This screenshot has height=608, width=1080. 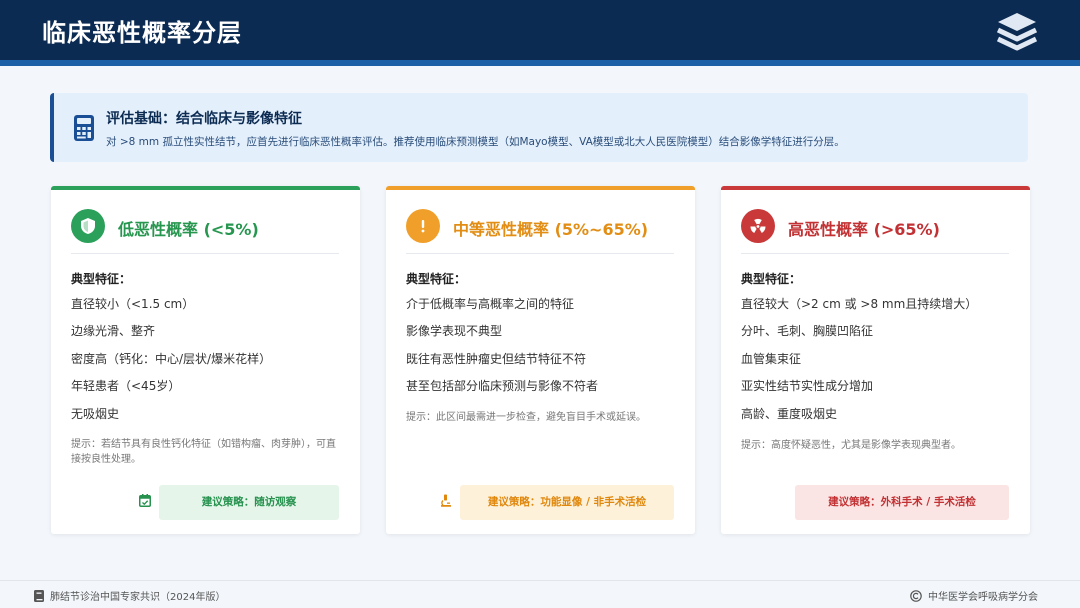 I want to click on page-title: 临床恶性概率分层, so click(x=142, y=33).